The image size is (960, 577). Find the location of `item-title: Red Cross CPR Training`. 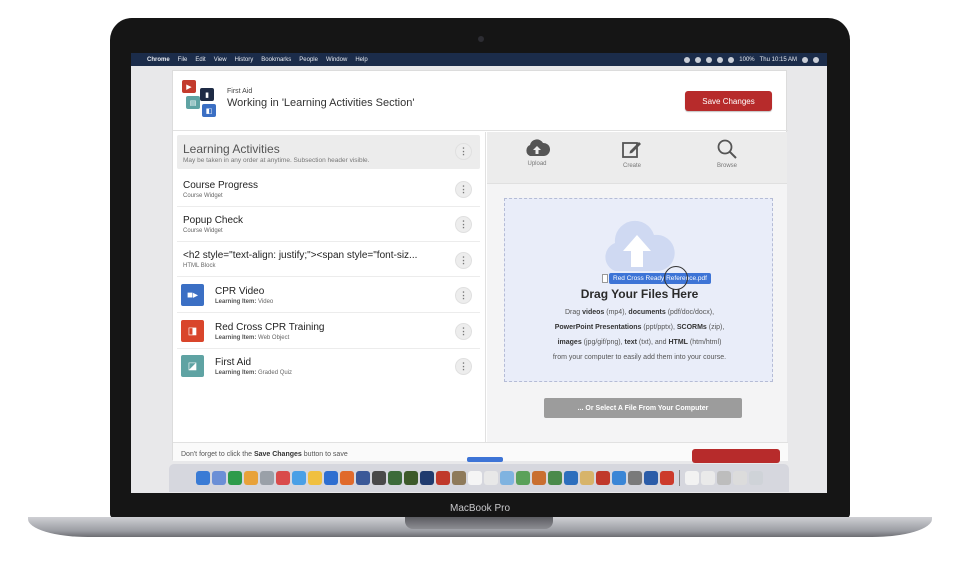

item-title: Red Cross CPR Training is located at coordinates (270, 327).